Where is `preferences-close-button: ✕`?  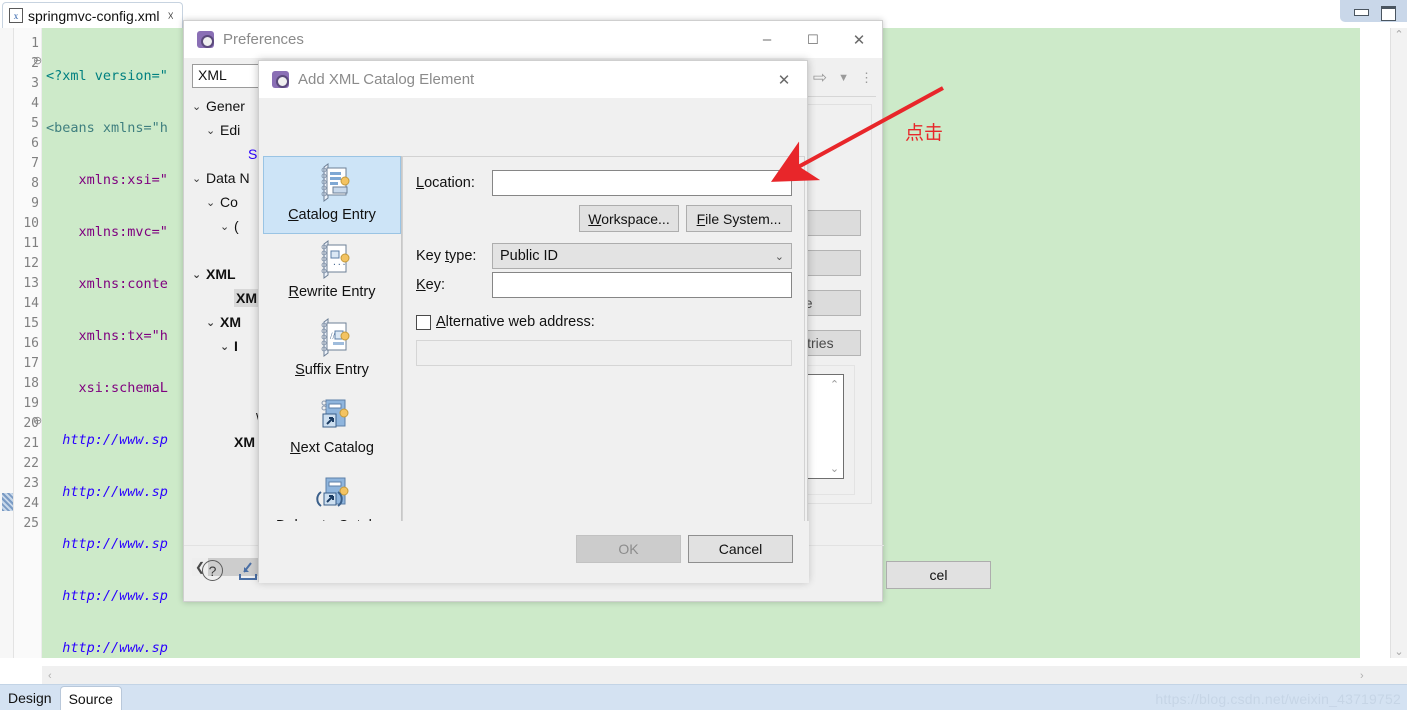 preferences-close-button: ✕ is located at coordinates (859, 39).